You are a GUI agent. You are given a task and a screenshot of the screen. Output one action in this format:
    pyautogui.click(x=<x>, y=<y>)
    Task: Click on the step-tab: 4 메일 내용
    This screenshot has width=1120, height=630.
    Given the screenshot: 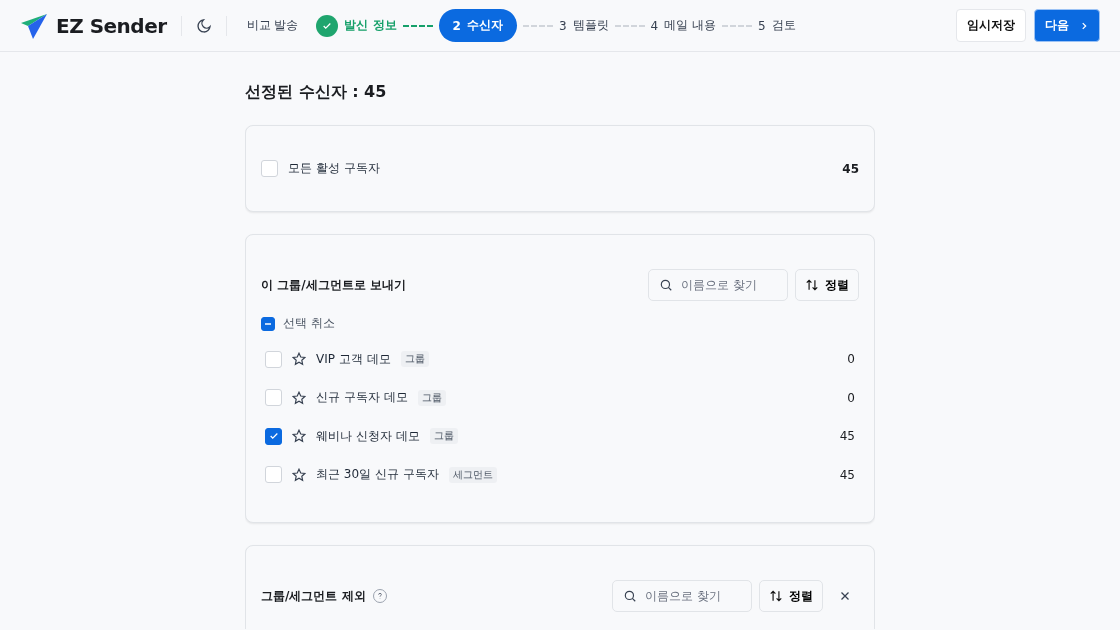 What is the action you would take?
    pyautogui.click(x=683, y=25)
    